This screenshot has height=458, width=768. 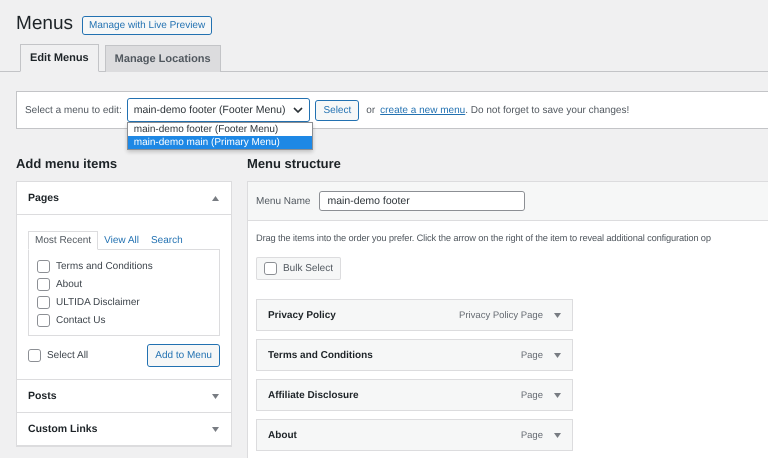 I want to click on or-text: or, so click(x=371, y=110).